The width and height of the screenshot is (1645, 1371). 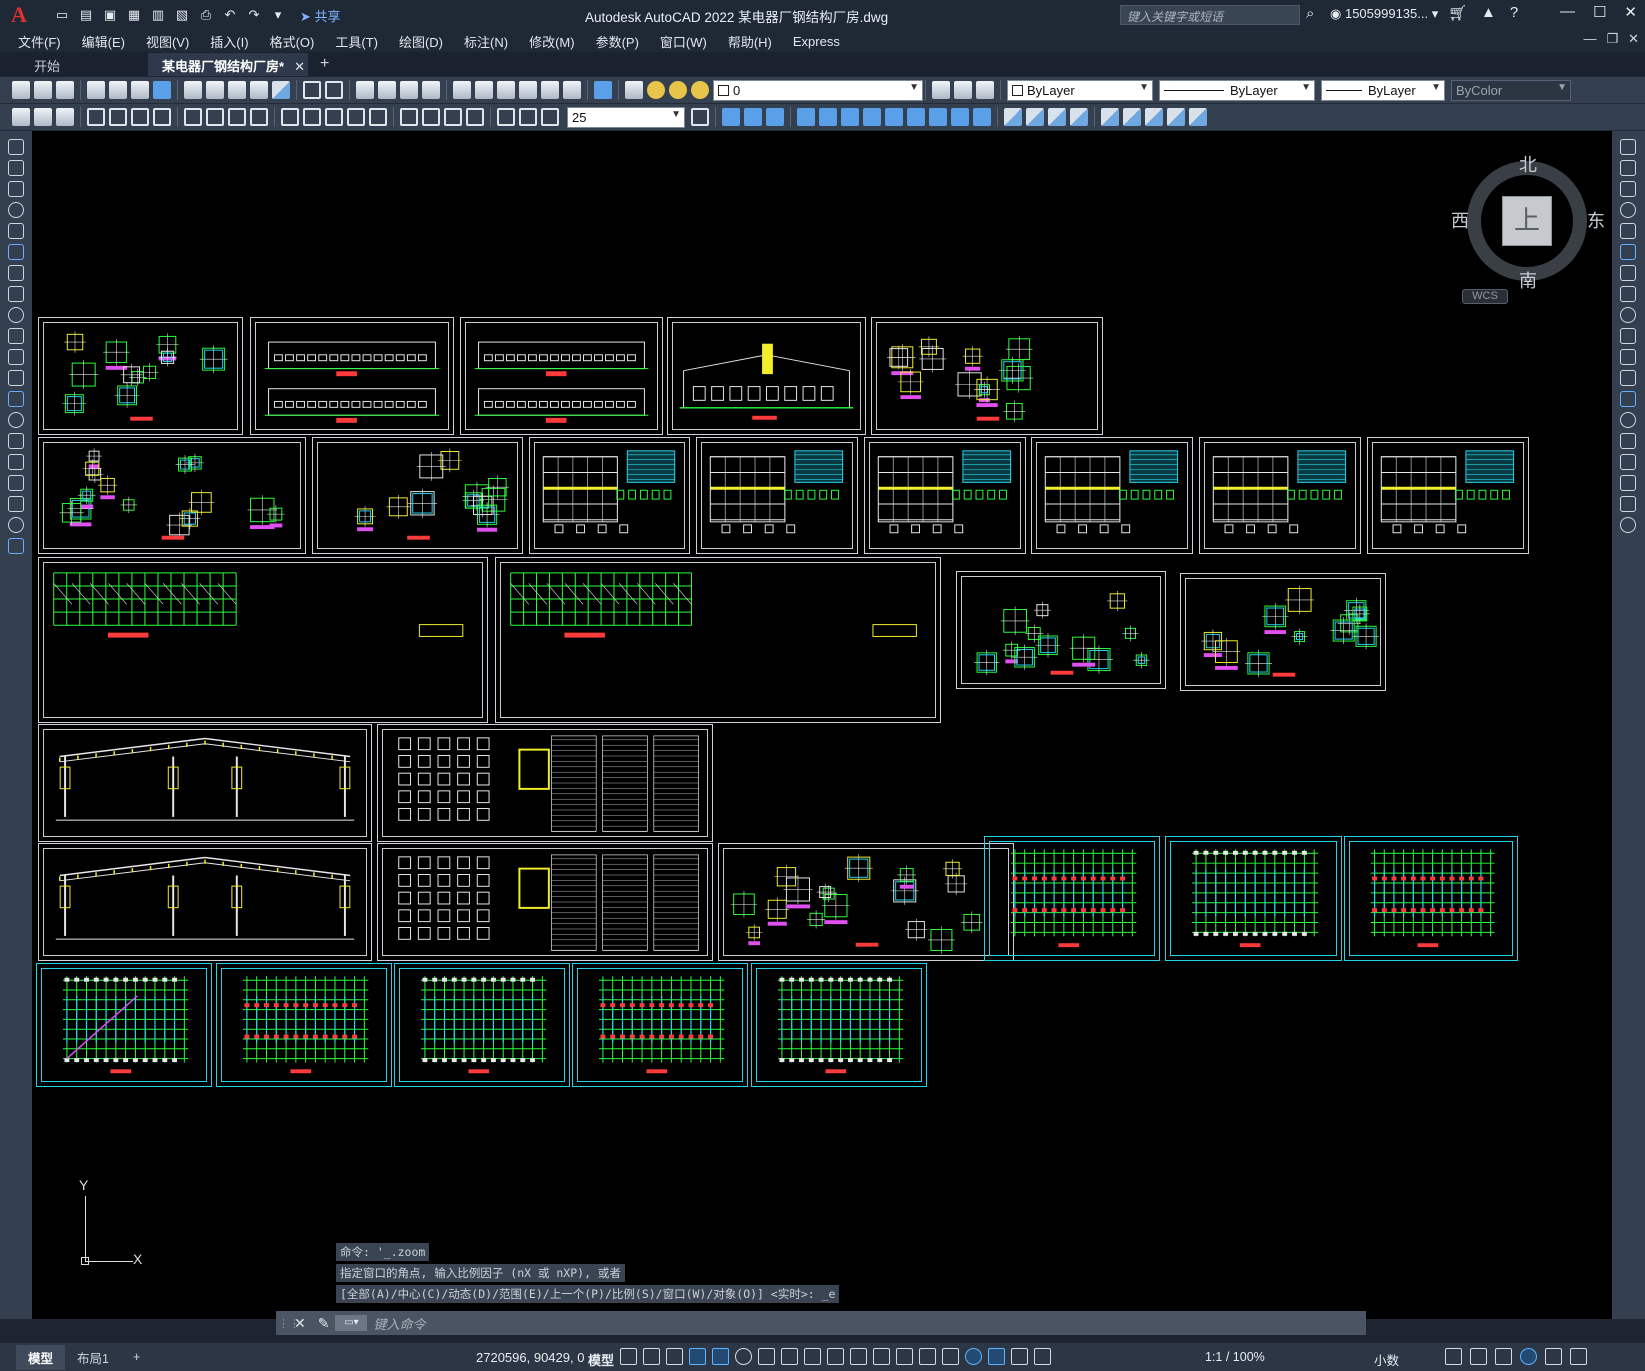 I want to click on redo-icon, so click(x=334, y=90).